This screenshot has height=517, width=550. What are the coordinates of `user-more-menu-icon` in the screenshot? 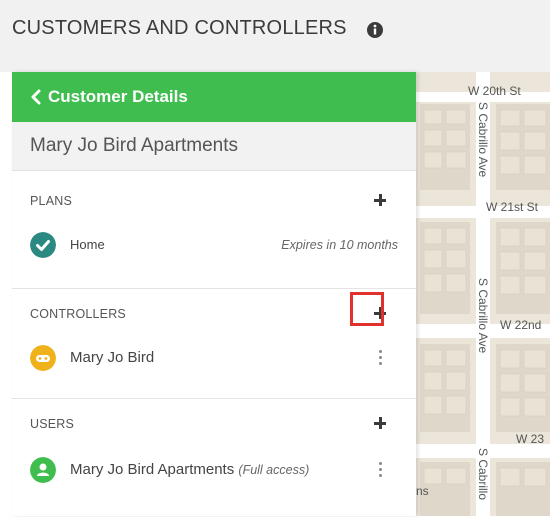 It's located at (380, 471).